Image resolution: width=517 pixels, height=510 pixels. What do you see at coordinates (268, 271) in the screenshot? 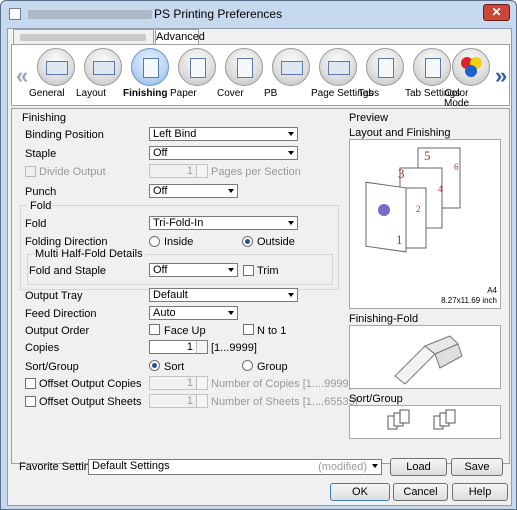
I see `trim-label: Trim` at bounding box center [268, 271].